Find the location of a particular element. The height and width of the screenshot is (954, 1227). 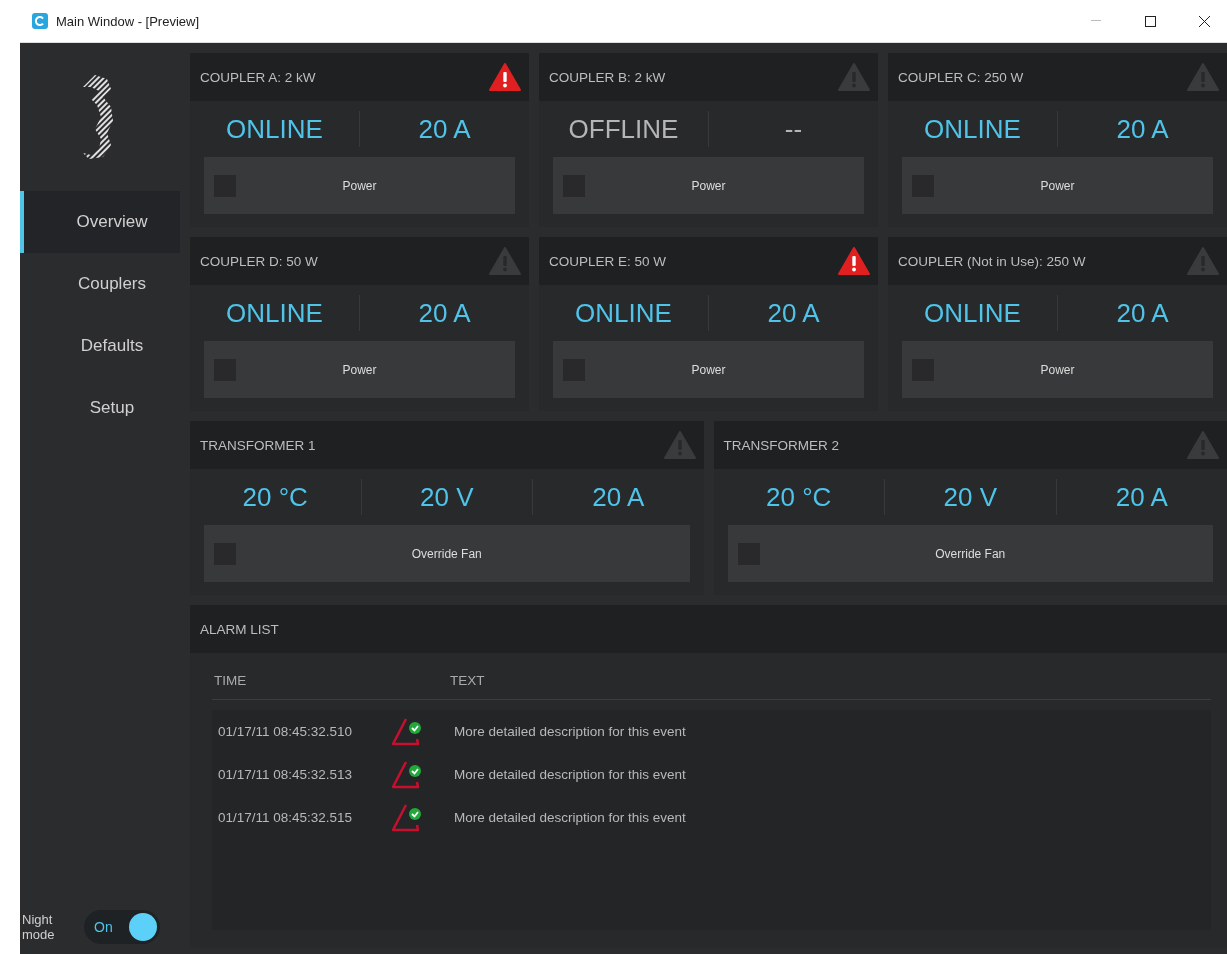

card-title: TRANSFORMER 1 is located at coordinates (258, 445).